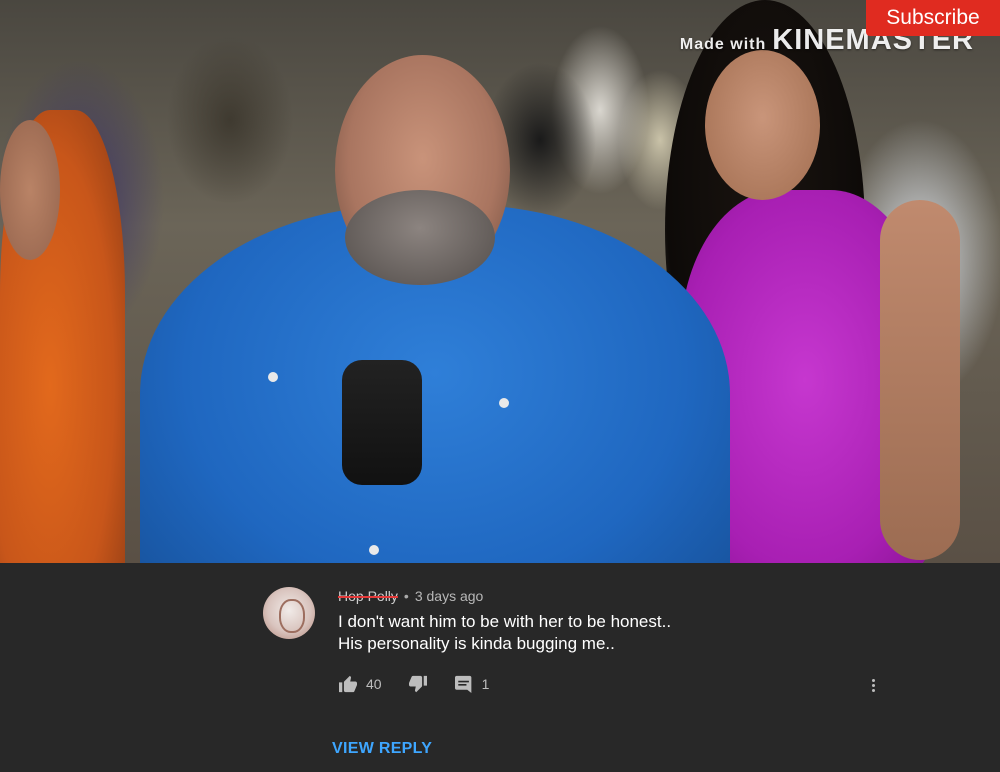 The image size is (1000, 772). What do you see at coordinates (360, 684) in the screenshot?
I see `like-button: 40` at bounding box center [360, 684].